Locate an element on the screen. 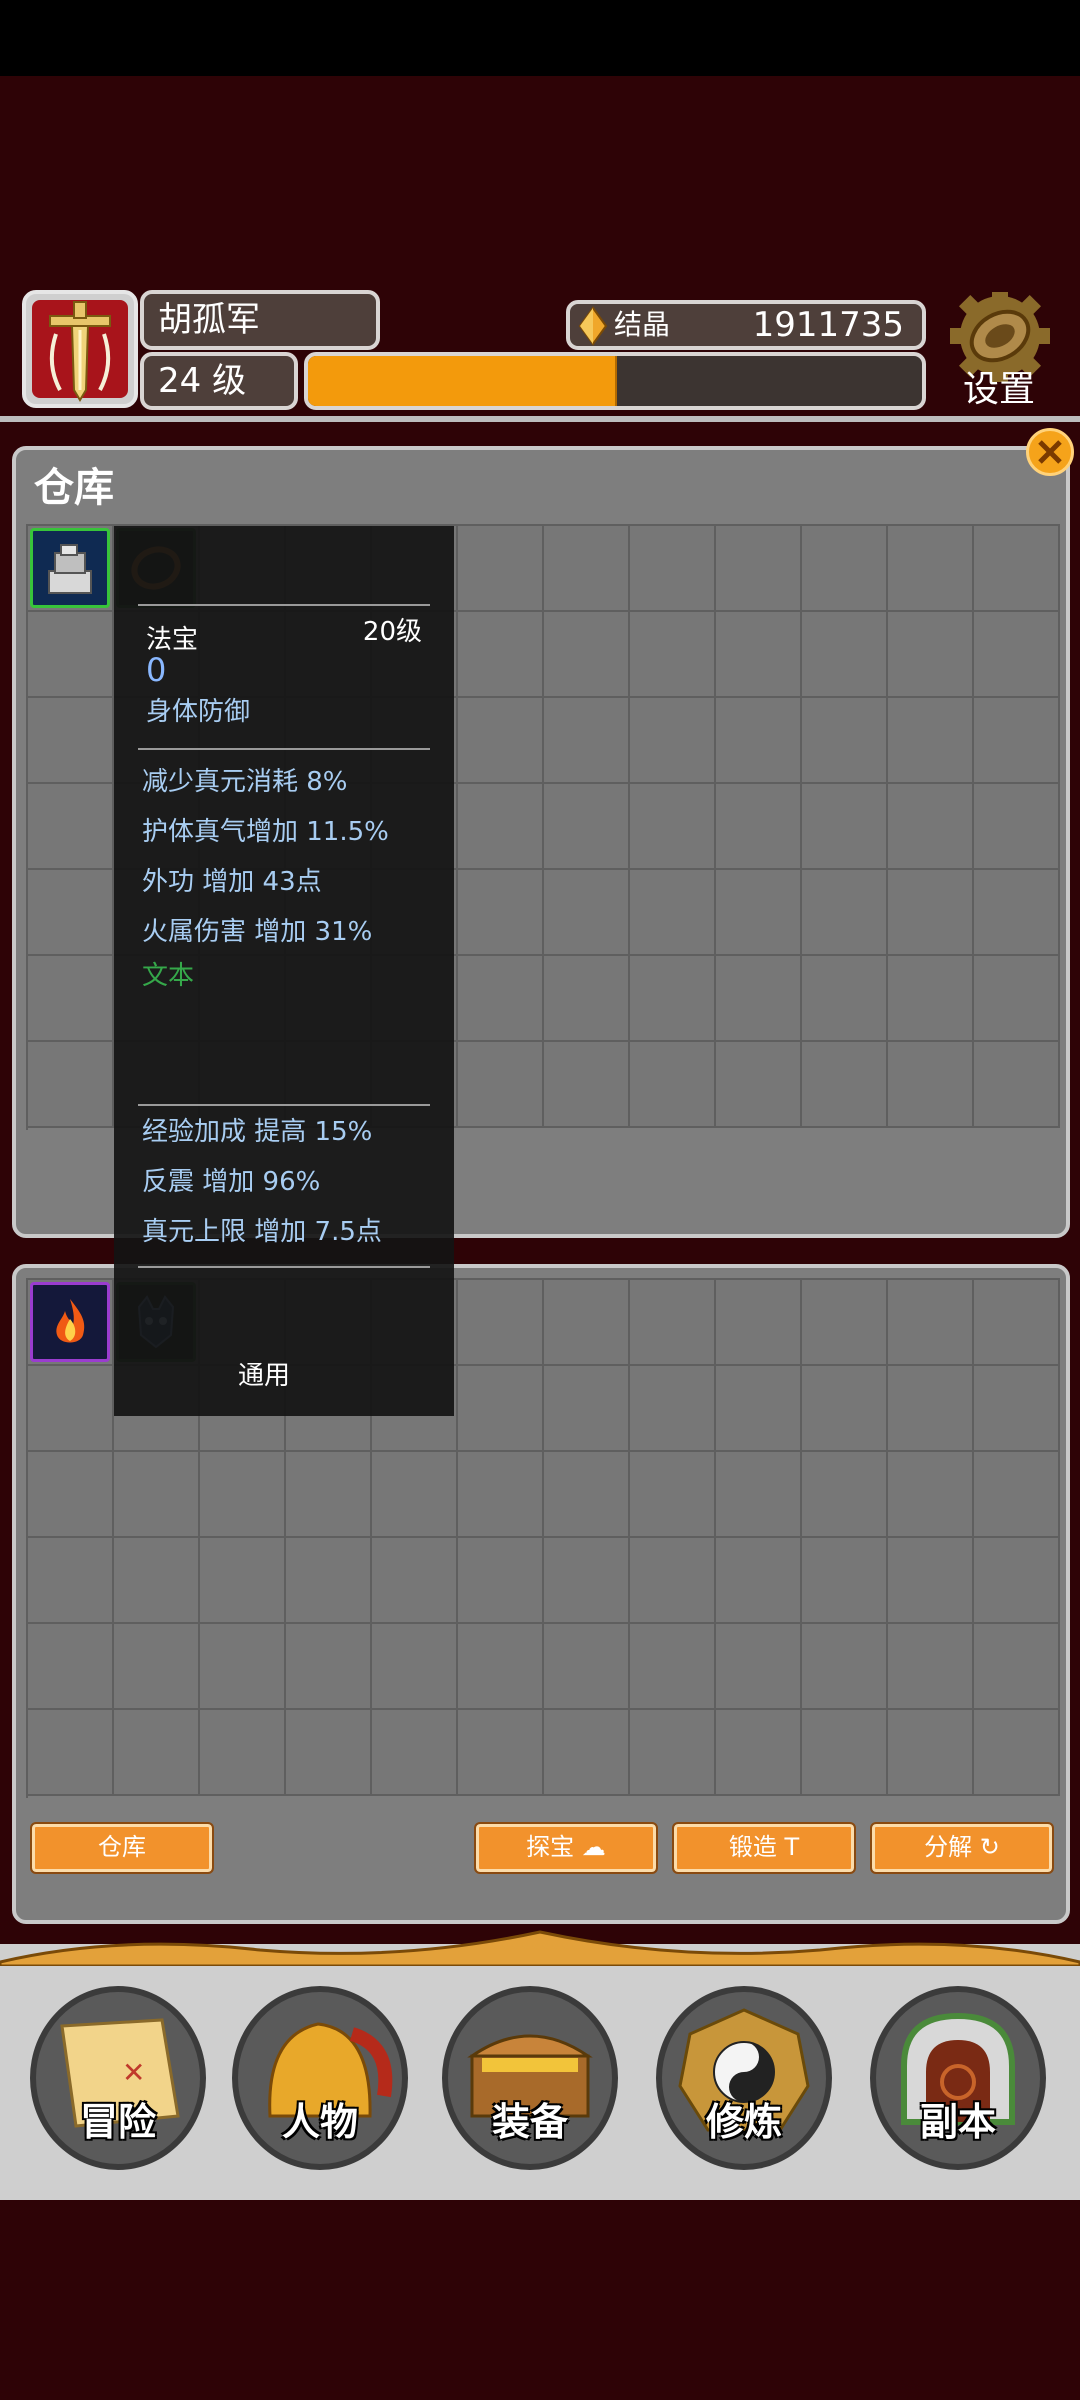 This screenshot has height=2400, width=1080. treasure-hunt-button: 探宝 ☁ is located at coordinates (566, 1848).